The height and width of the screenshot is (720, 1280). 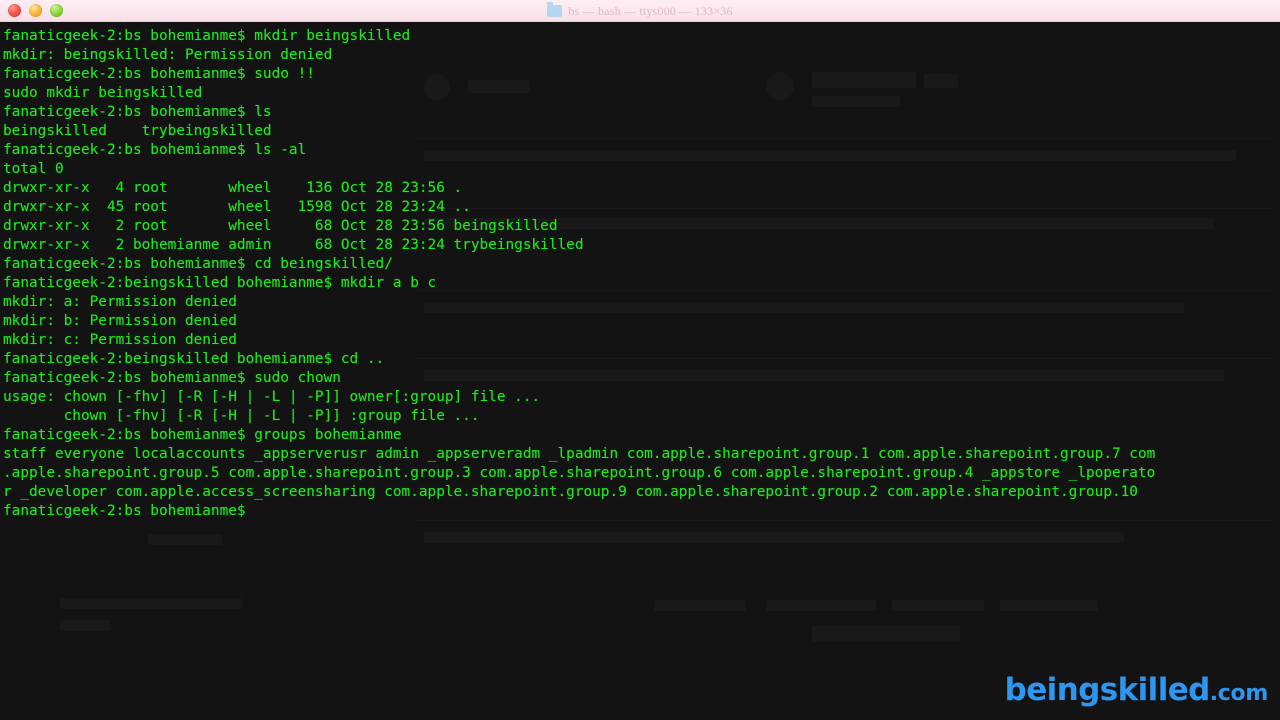 What do you see at coordinates (1155, 690) in the screenshot?
I see `watermark-skilled: skilled` at bounding box center [1155, 690].